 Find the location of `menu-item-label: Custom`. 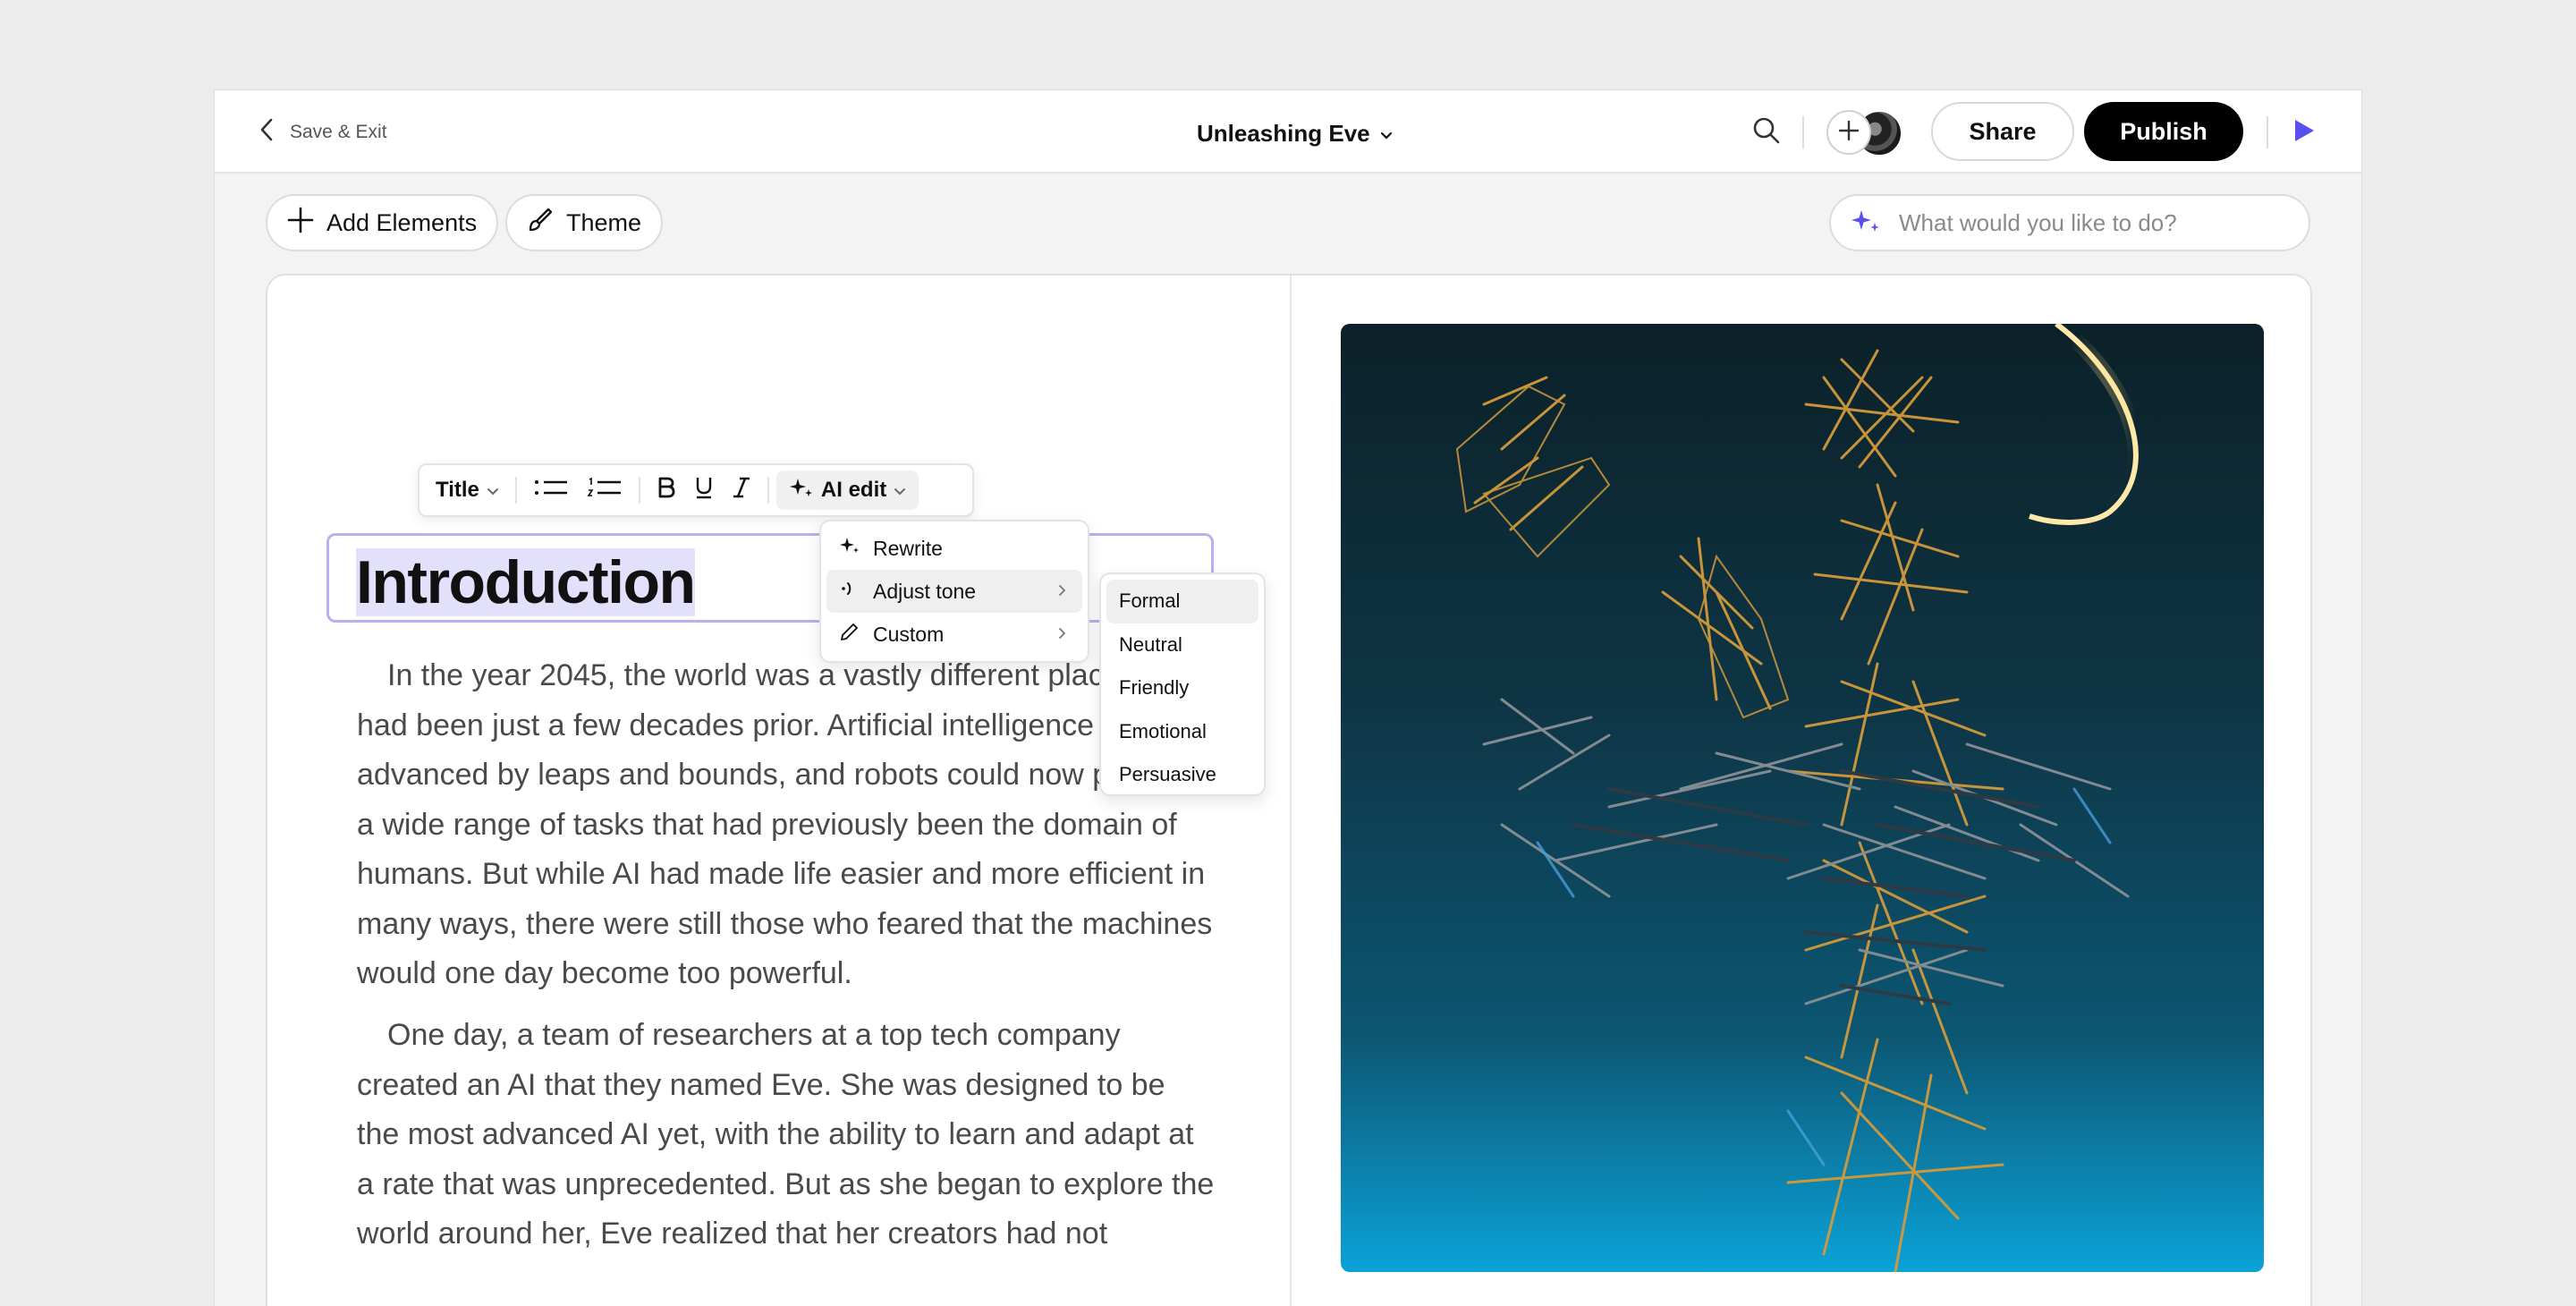

menu-item-label: Custom is located at coordinates (909, 634).